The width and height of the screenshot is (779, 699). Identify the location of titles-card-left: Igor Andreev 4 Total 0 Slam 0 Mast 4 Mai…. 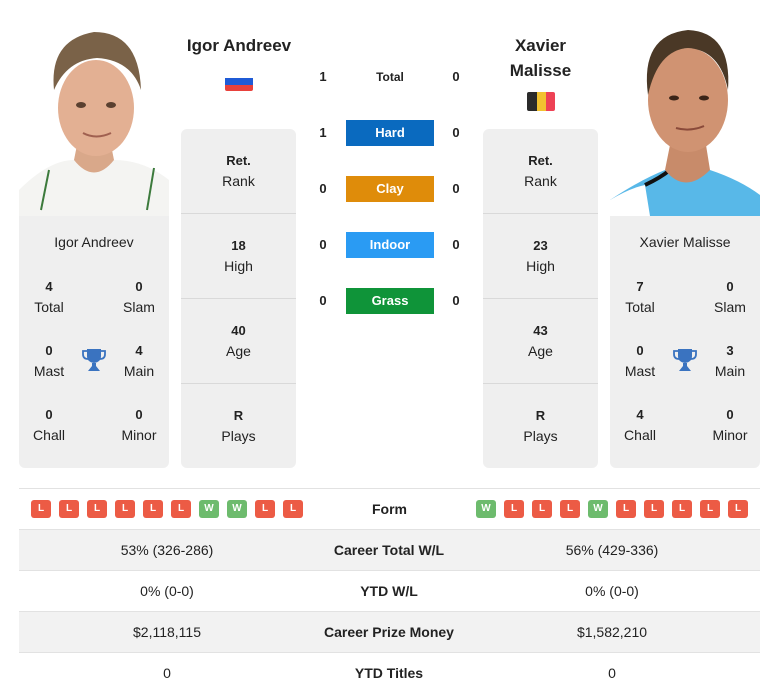
(94, 342).